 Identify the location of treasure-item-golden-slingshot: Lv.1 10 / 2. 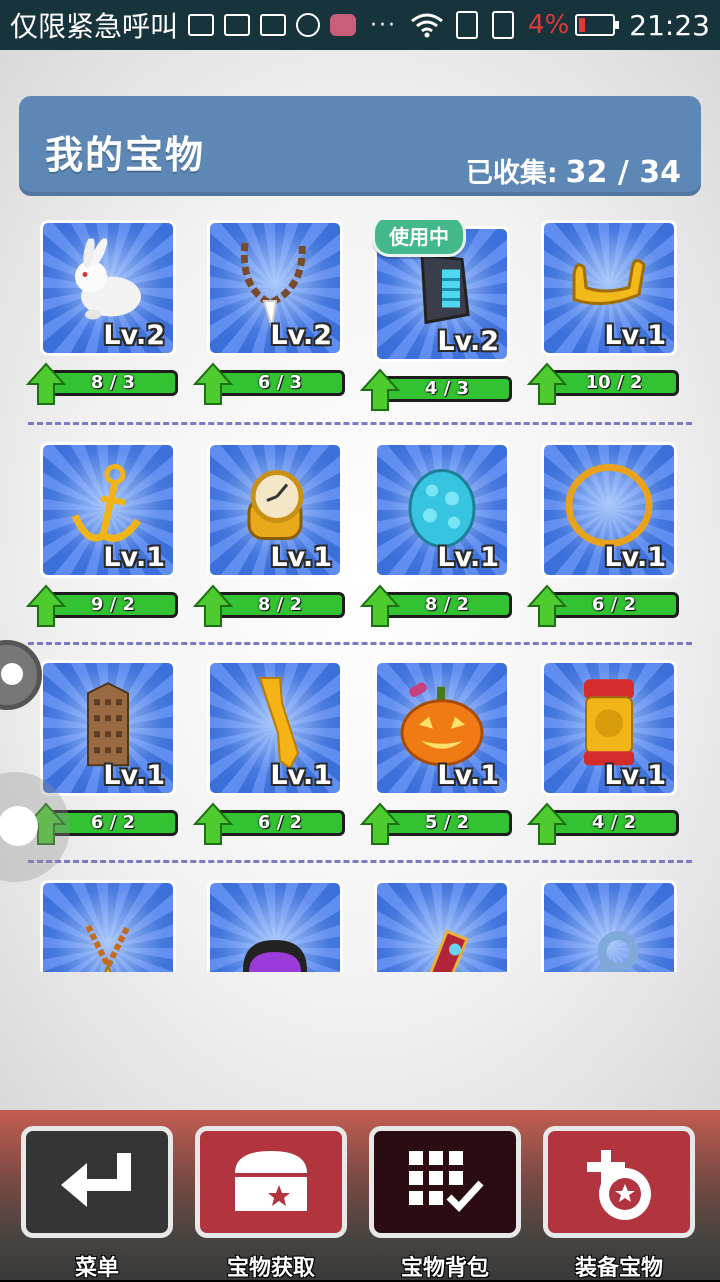
(611, 320).